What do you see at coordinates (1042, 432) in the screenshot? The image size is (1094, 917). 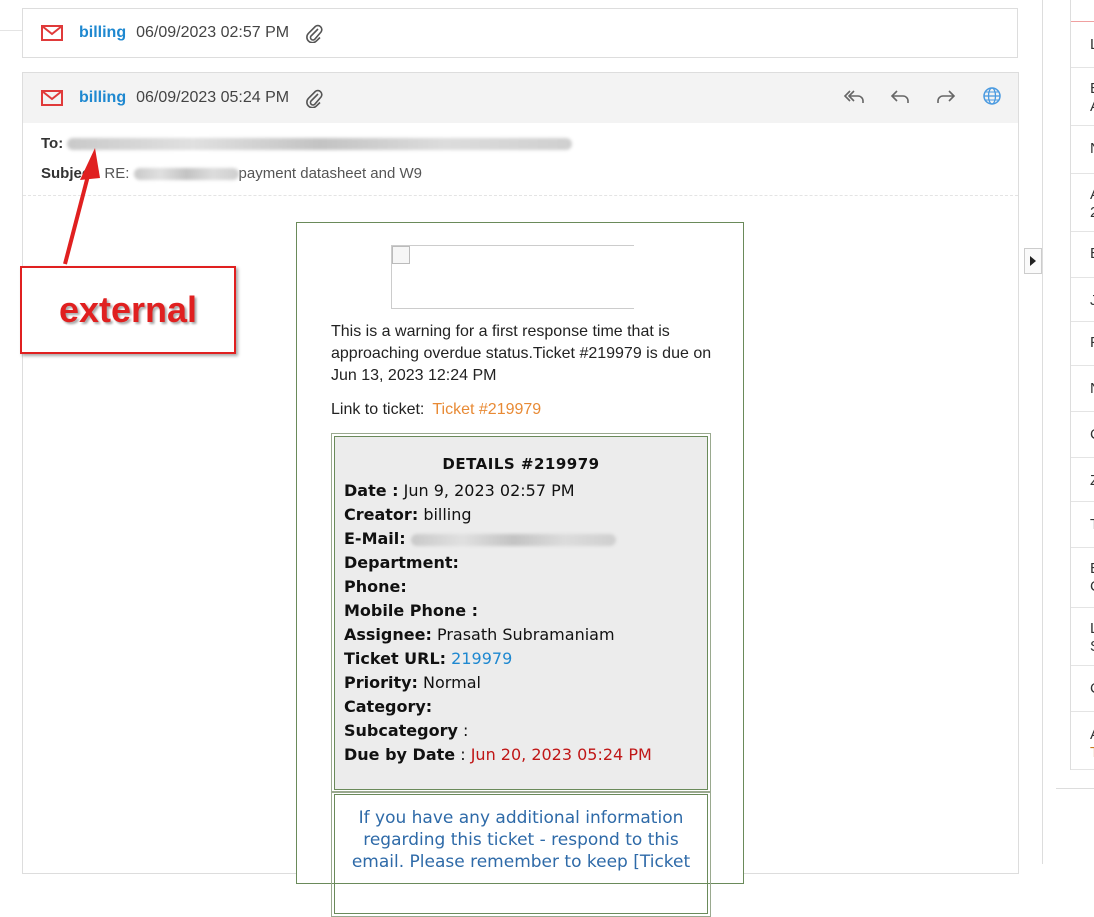 I see `panel-divider` at bounding box center [1042, 432].